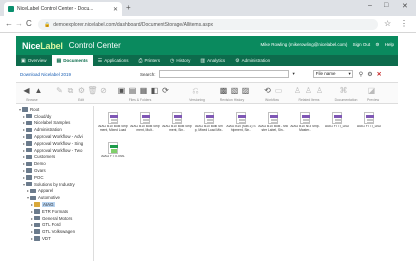 The width and height of the screenshot is (416, 265). Describe the element at coordinates (128, 8) in the screenshot. I see `new-tab-button: +` at that location.